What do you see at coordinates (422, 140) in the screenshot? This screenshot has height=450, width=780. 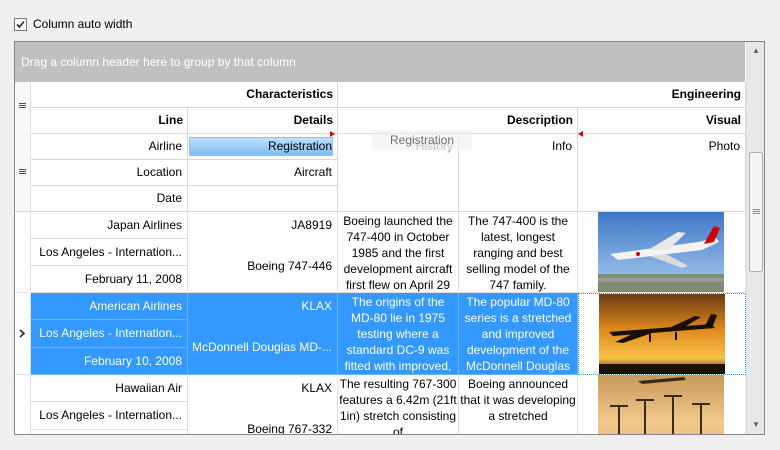 I see `drag-ghost-registration: Registration` at bounding box center [422, 140].